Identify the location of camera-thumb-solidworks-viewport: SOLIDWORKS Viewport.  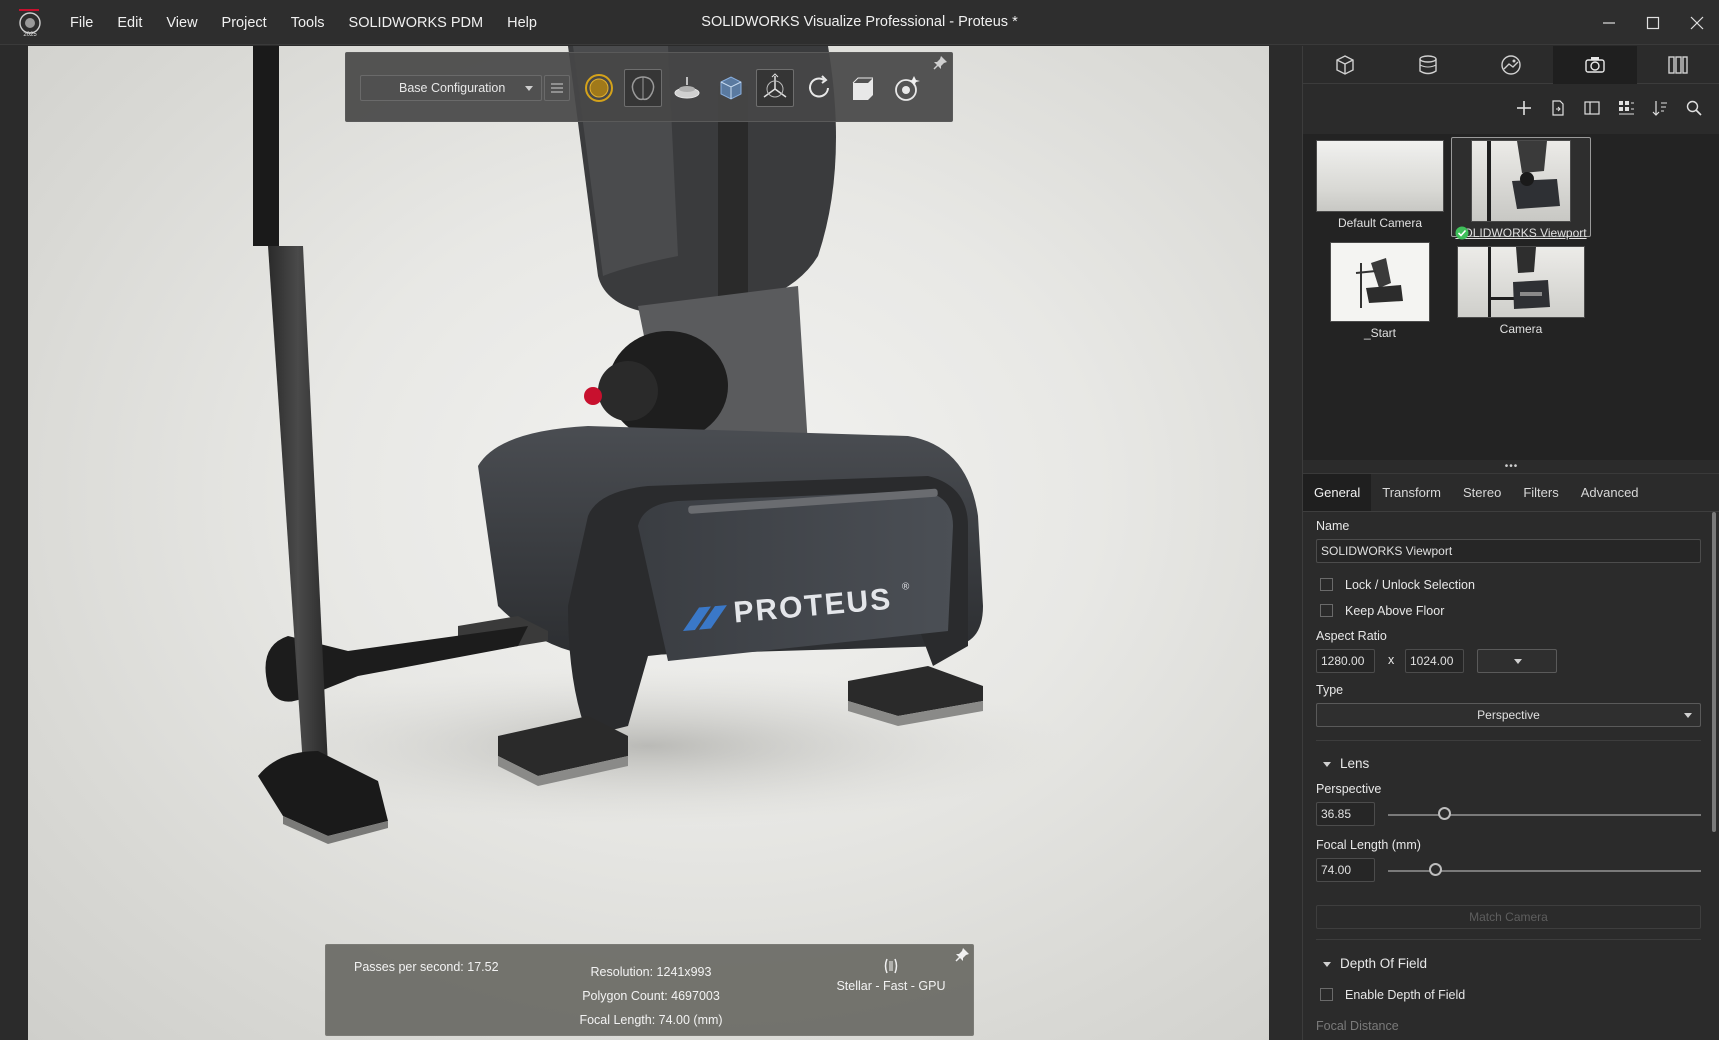
(1521, 188).